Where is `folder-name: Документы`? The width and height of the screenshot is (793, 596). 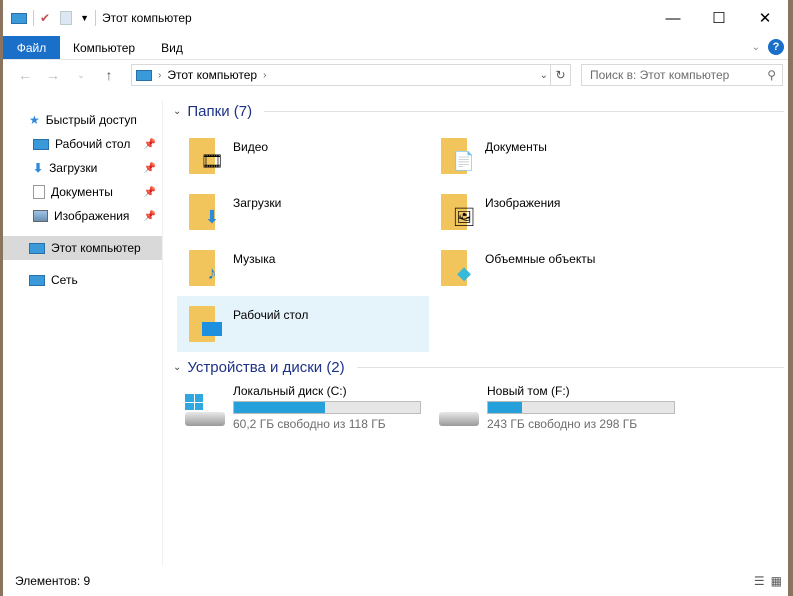
folder-name: Документы is located at coordinates (516, 147).